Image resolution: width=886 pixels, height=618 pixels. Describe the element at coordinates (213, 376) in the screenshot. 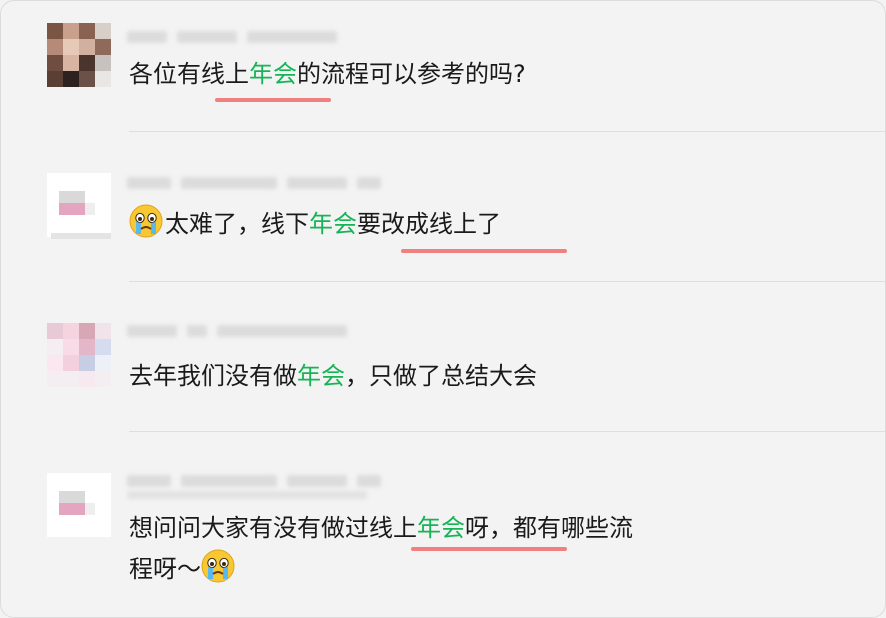

I see `message-text-part: 去年我们没有做` at that location.